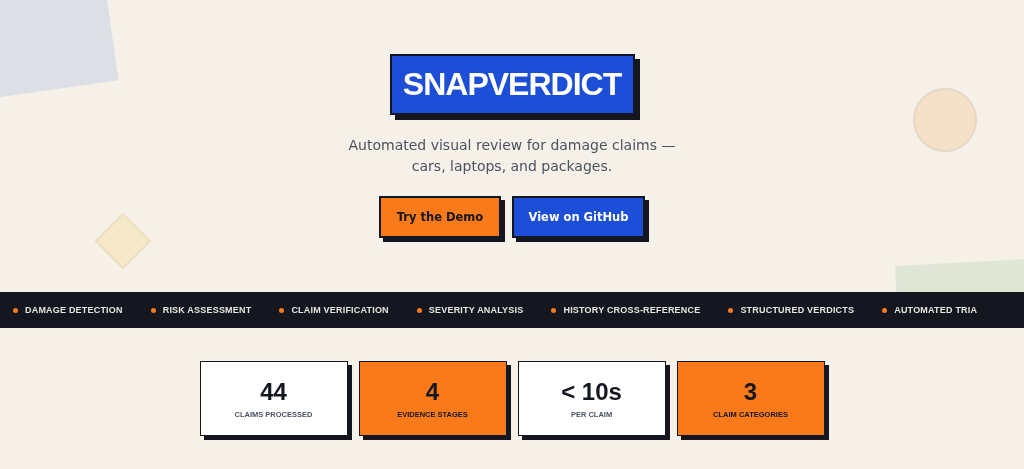 Image resolution: width=1024 pixels, height=469 pixels. I want to click on tagline: Automated visual review for damage claims — cars, laptops, and packages., so click(512, 156).